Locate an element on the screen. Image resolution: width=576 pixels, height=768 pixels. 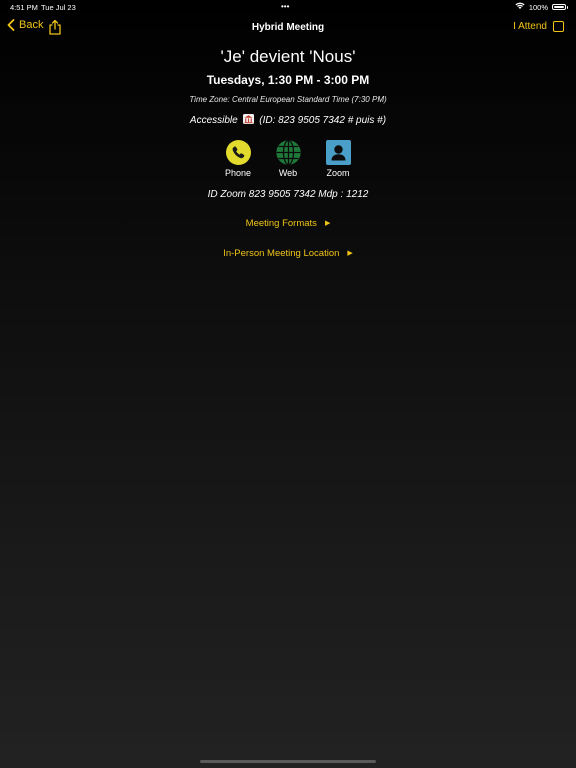
meeting-formats-link: Meeting Formats ▶ is located at coordinates (288, 223).